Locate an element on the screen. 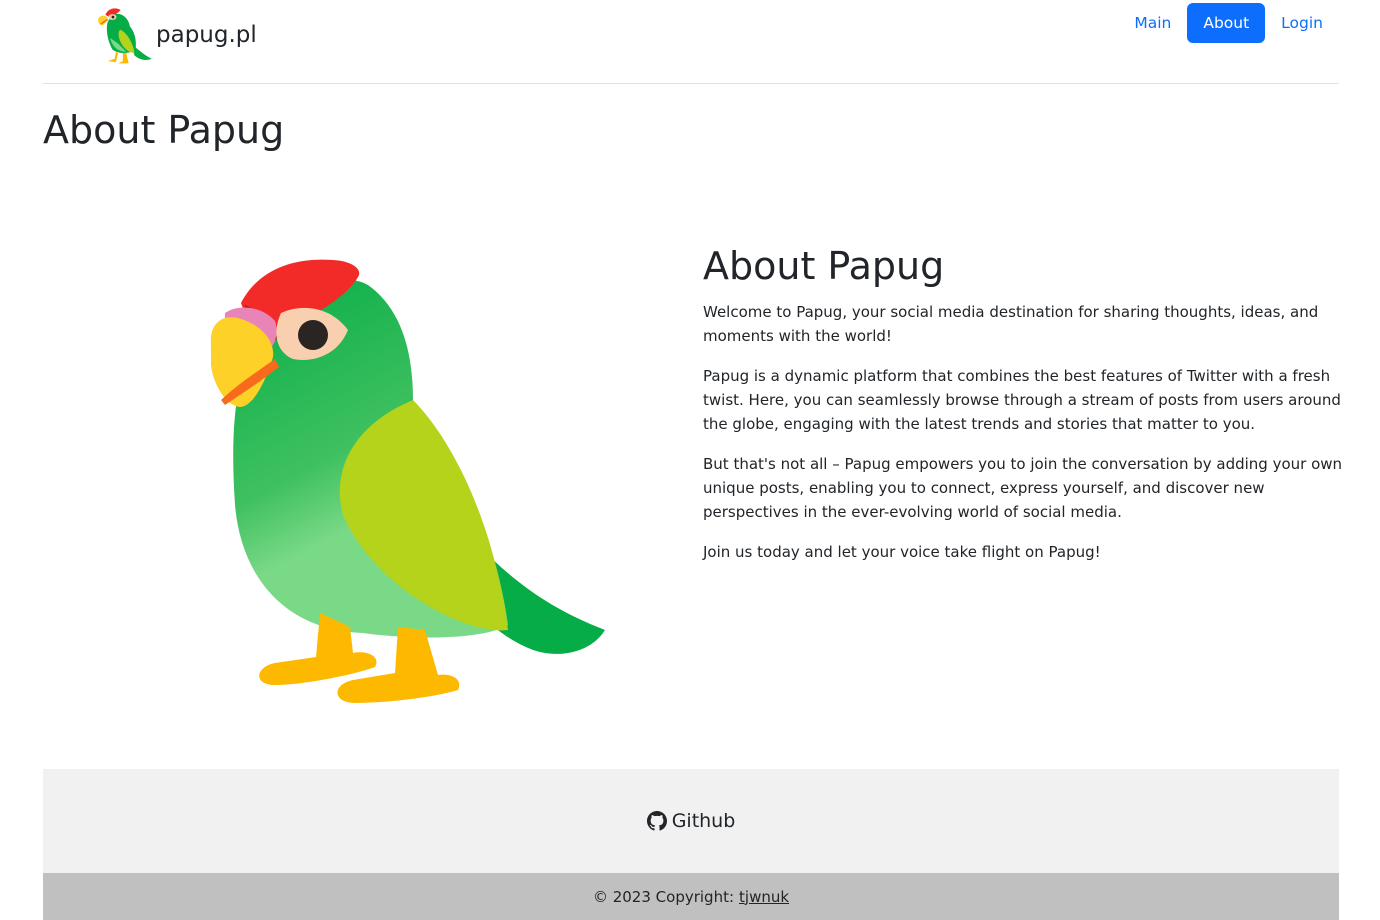 The width and height of the screenshot is (1380, 920). github-label: Github is located at coordinates (703, 821).